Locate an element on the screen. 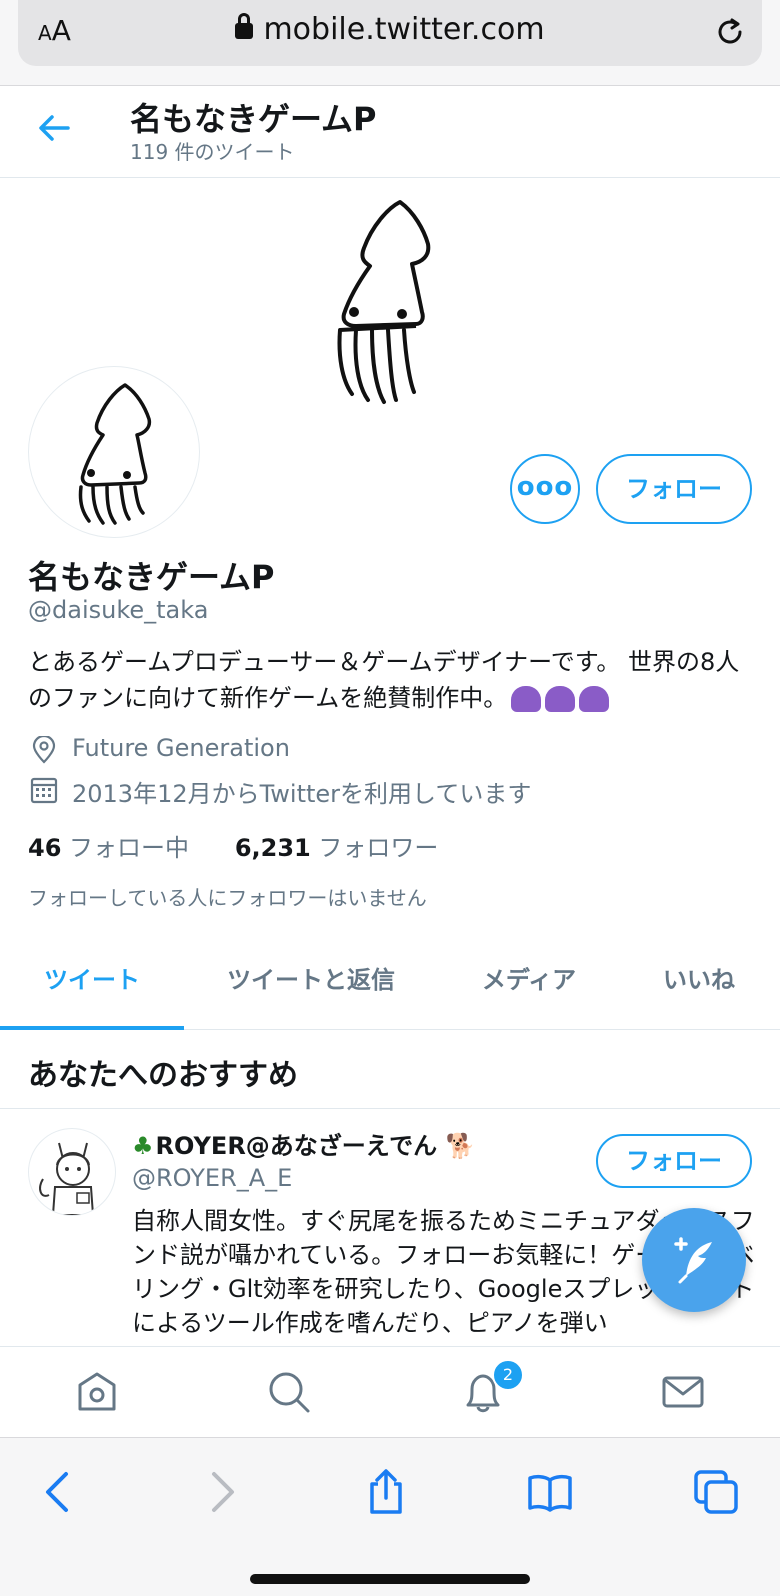 This screenshot has height=1596, width=780. browser-toolbar is located at coordinates (390, 1517).